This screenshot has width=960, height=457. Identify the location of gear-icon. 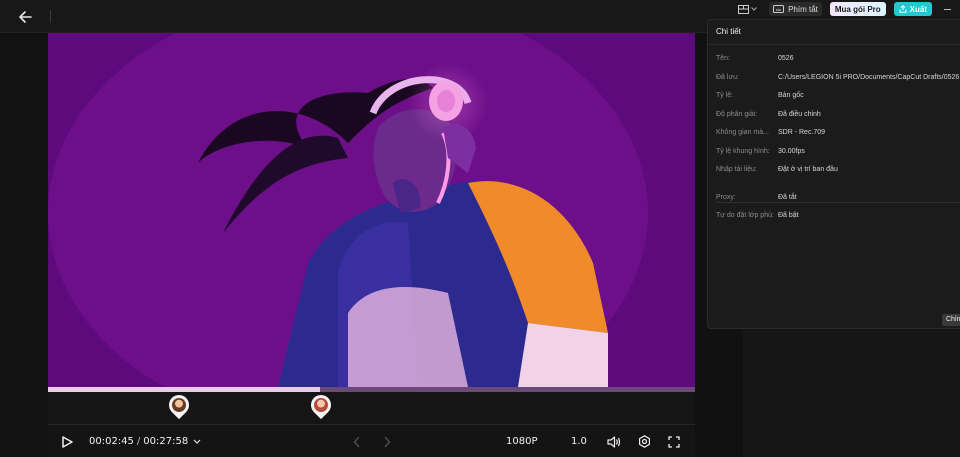
(644, 441).